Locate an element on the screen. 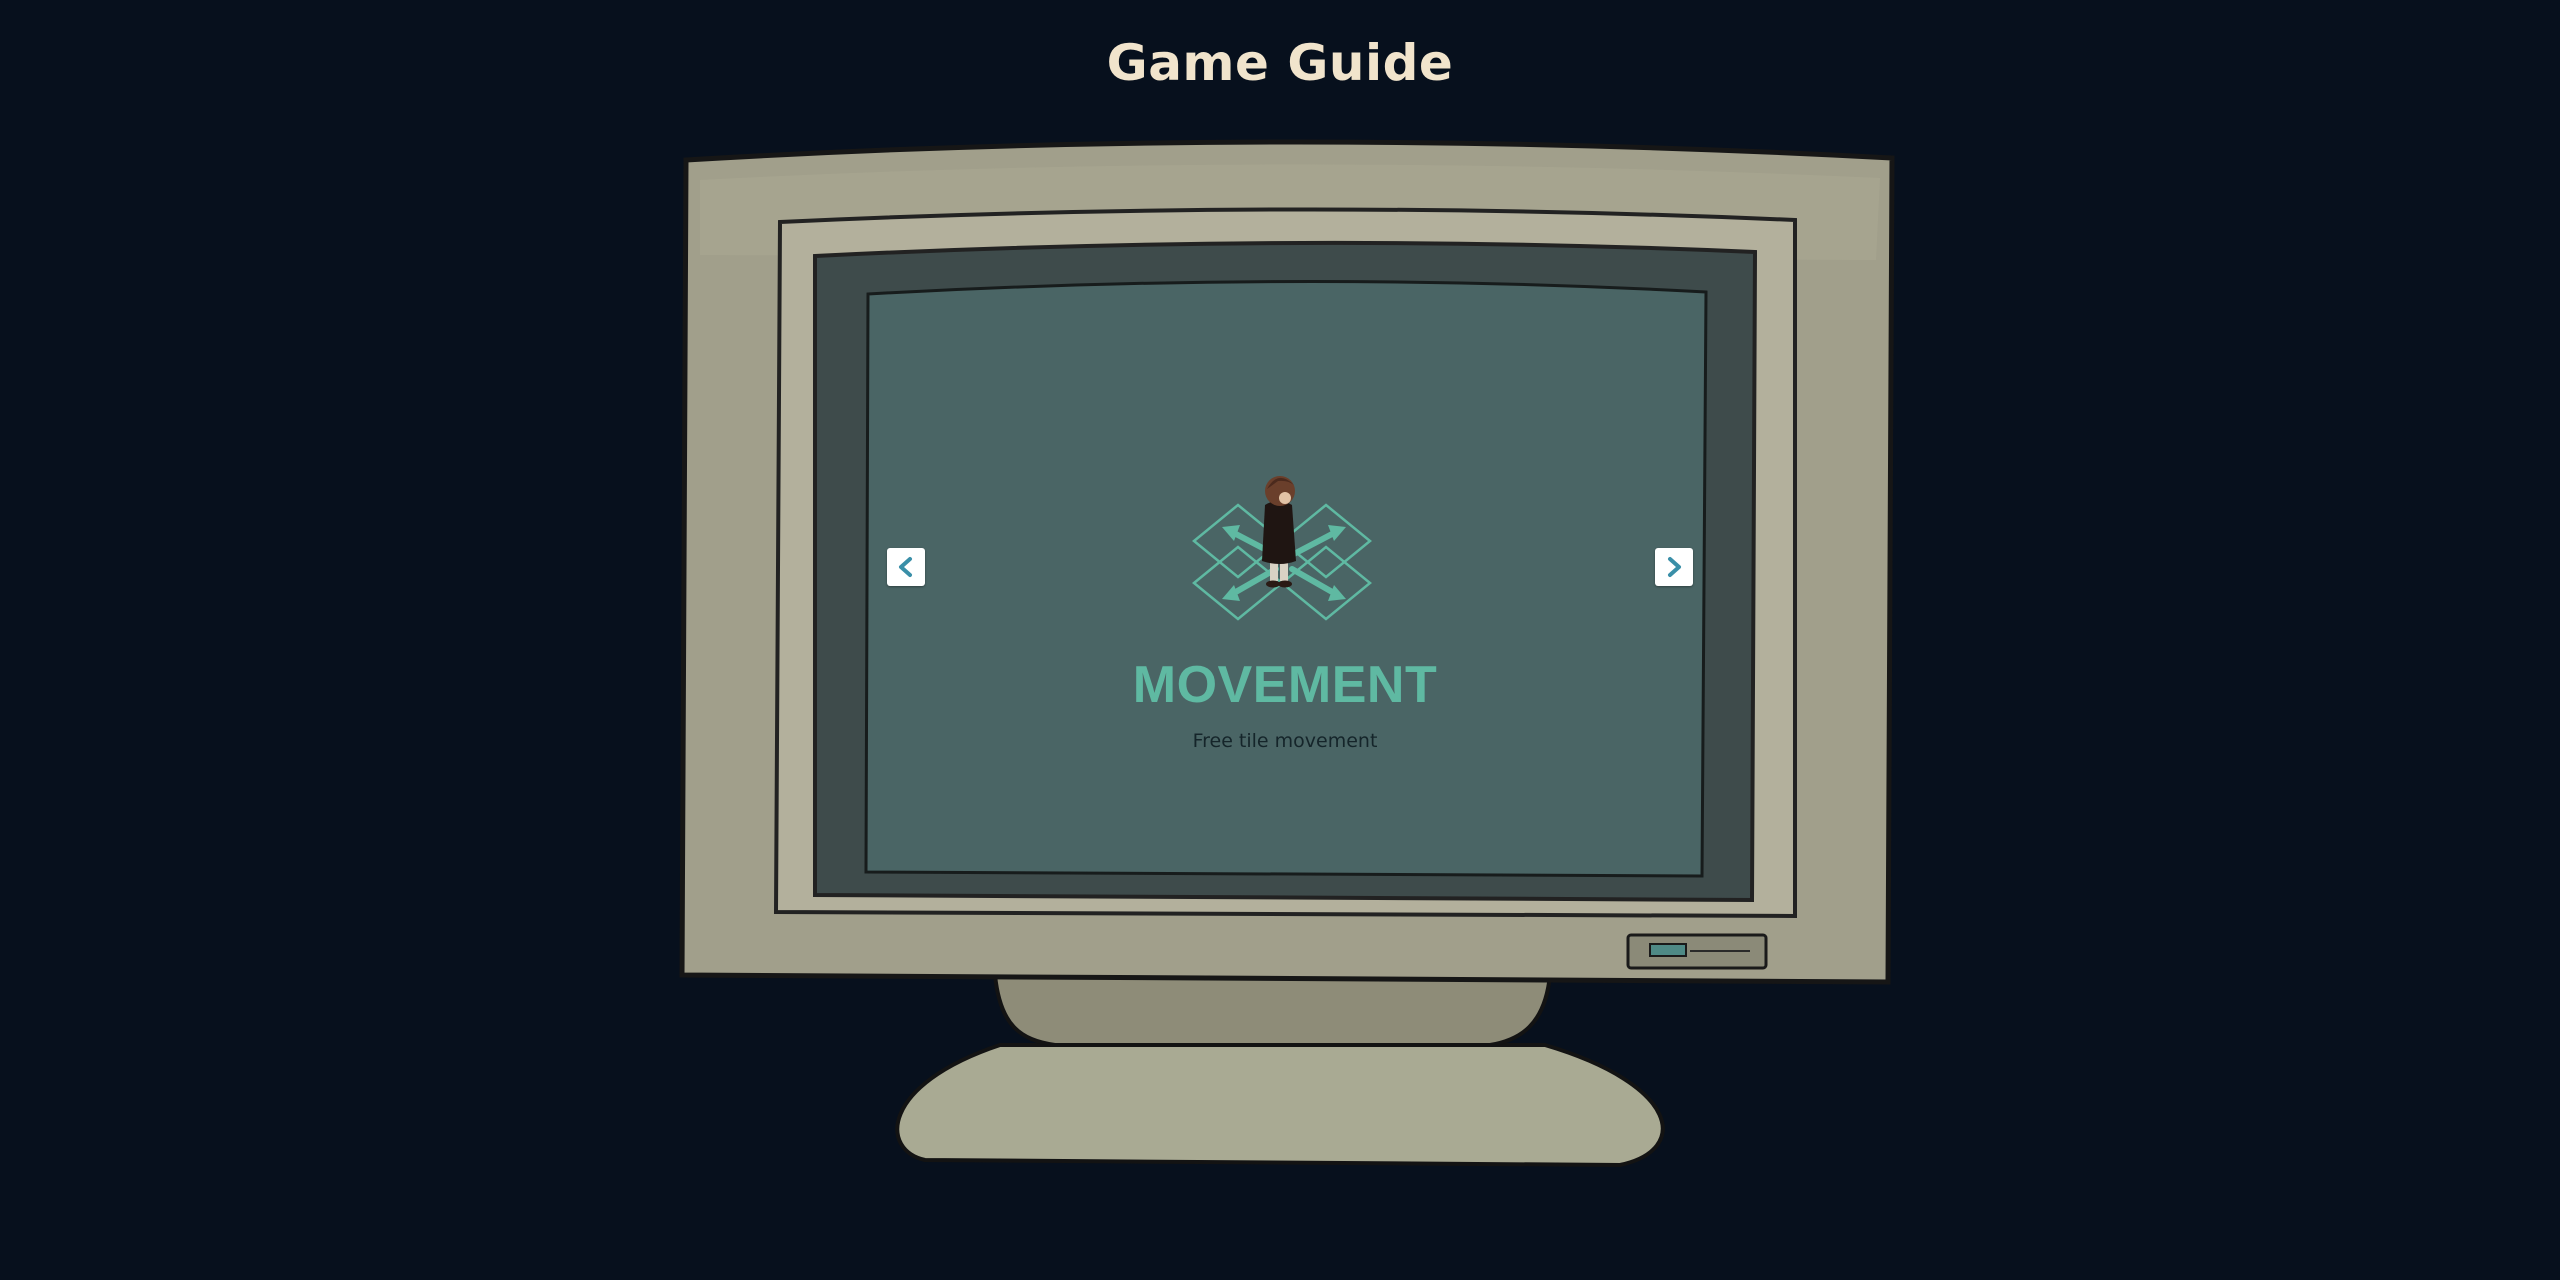 Image resolution: width=2560 pixels, height=1280 pixels. slide-title: MOVEMENT is located at coordinates (1285, 685).